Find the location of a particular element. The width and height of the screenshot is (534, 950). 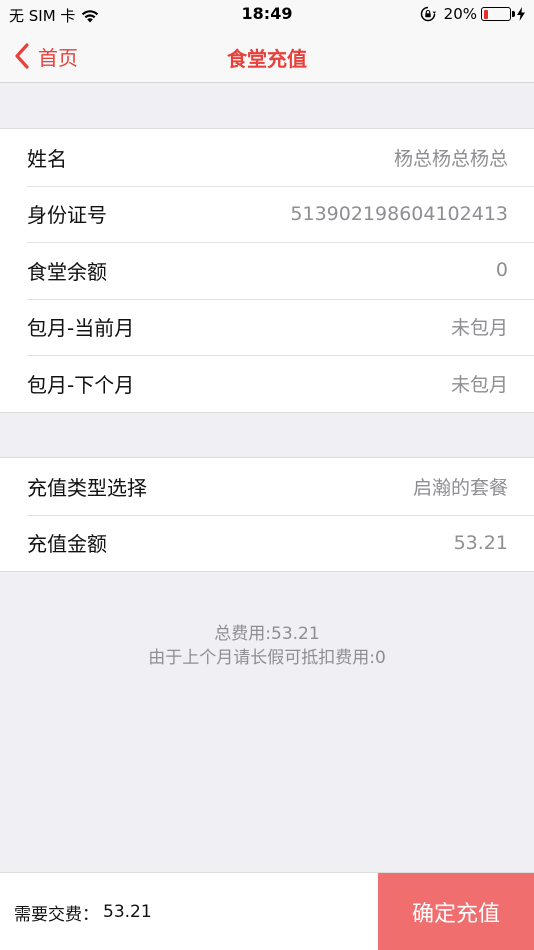

charging-icon is located at coordinates (521, 14).